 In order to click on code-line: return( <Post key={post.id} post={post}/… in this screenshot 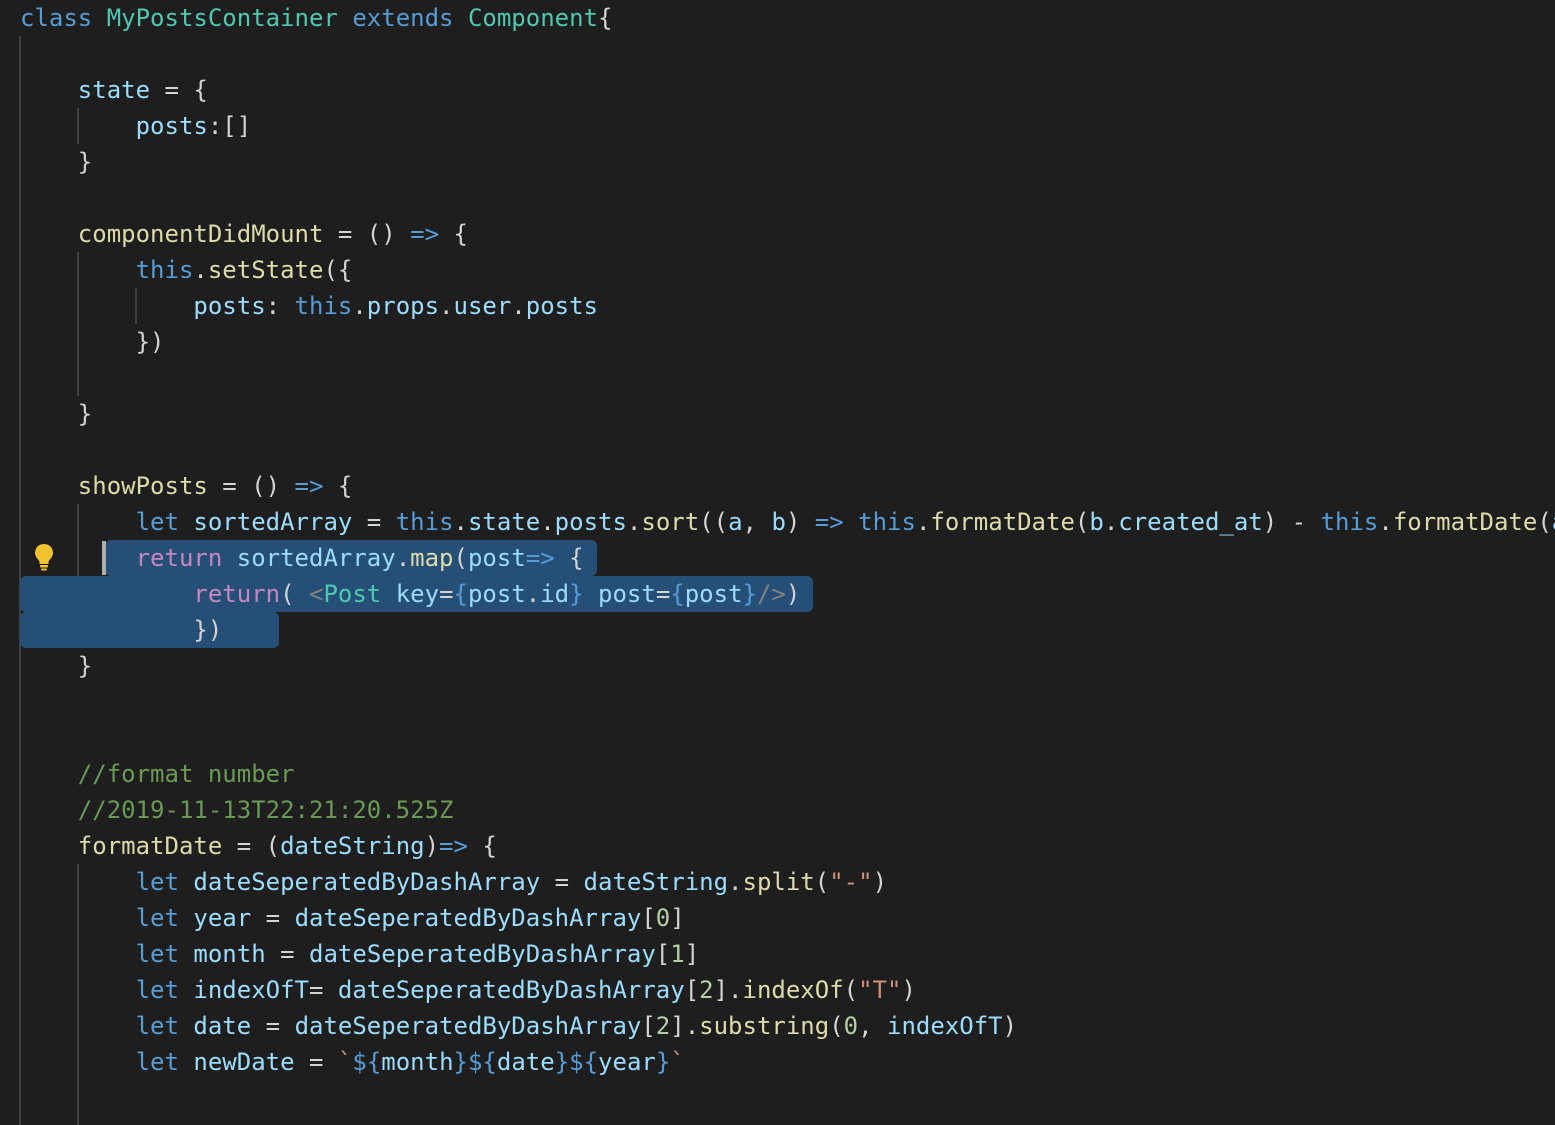, I will do `click(410, 594)`.